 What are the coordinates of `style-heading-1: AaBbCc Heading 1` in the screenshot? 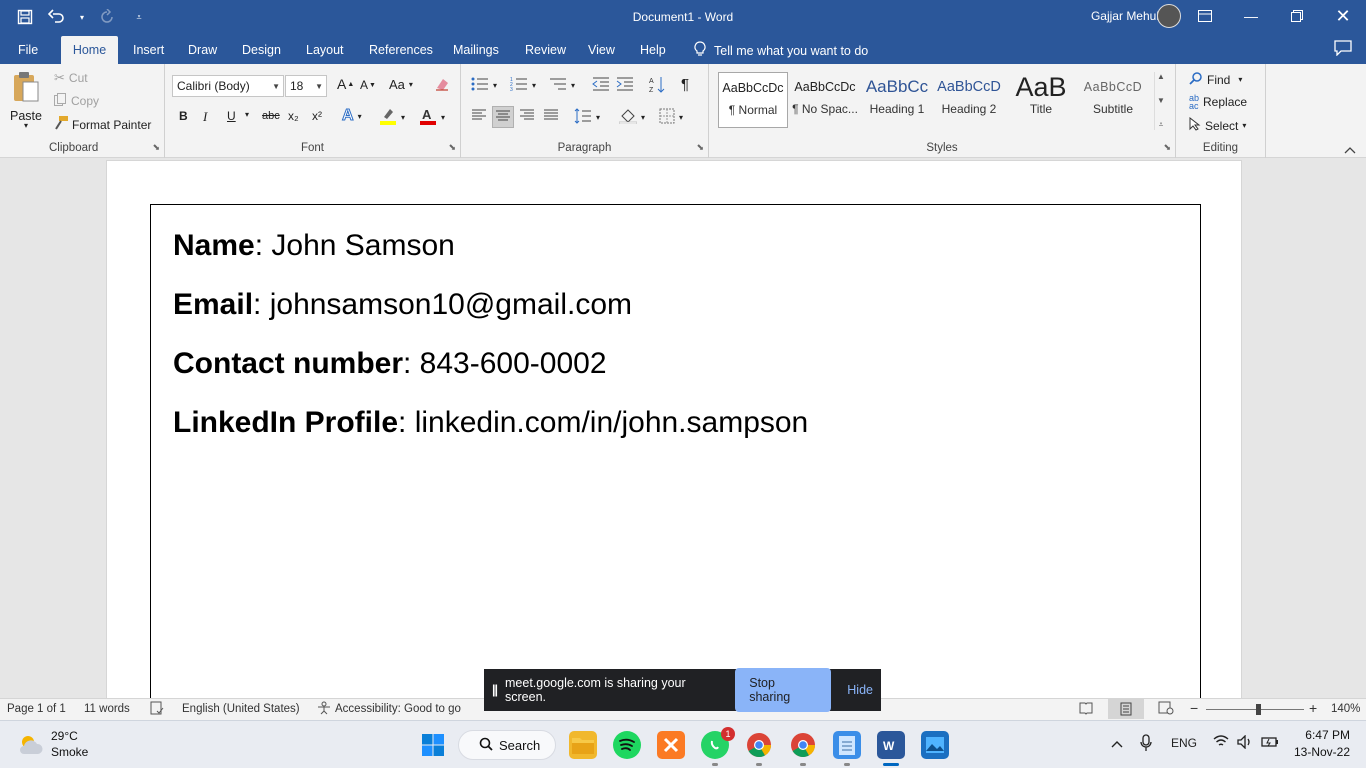 It's located at (897, 100).